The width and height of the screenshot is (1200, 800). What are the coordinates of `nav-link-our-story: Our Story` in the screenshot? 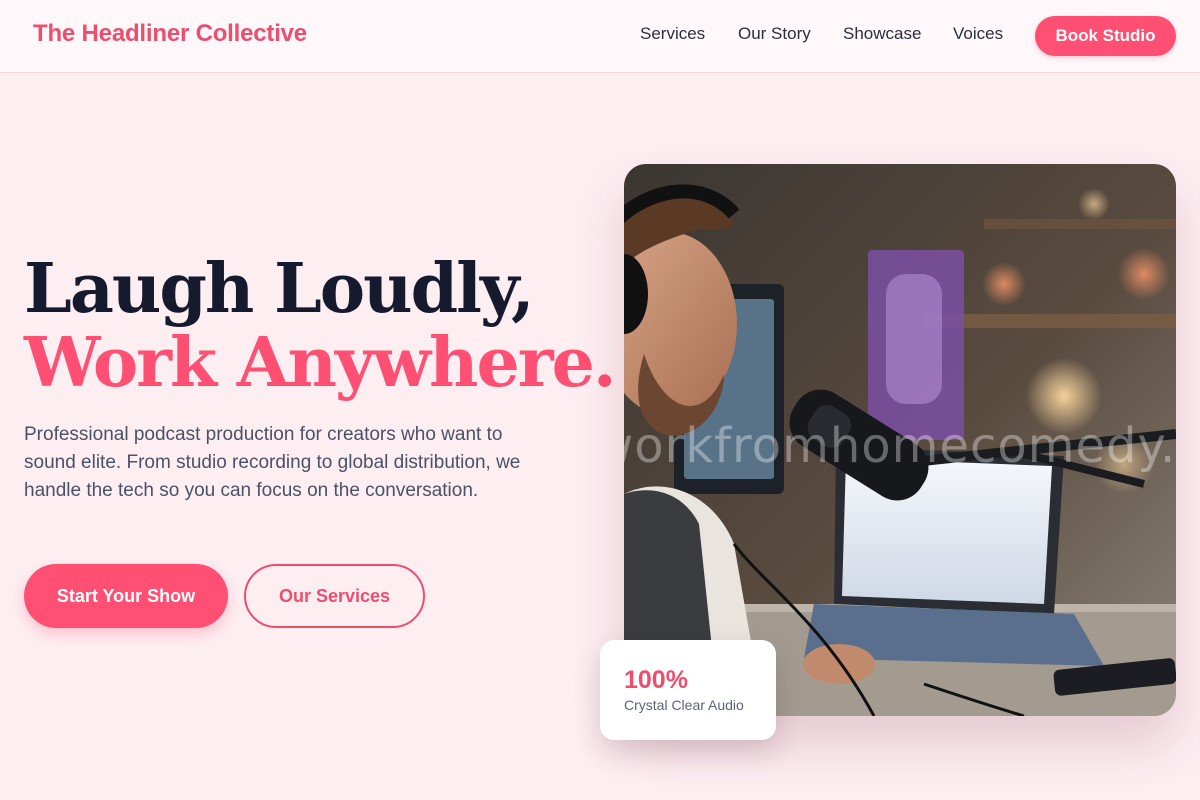 It's located at (774, 34).